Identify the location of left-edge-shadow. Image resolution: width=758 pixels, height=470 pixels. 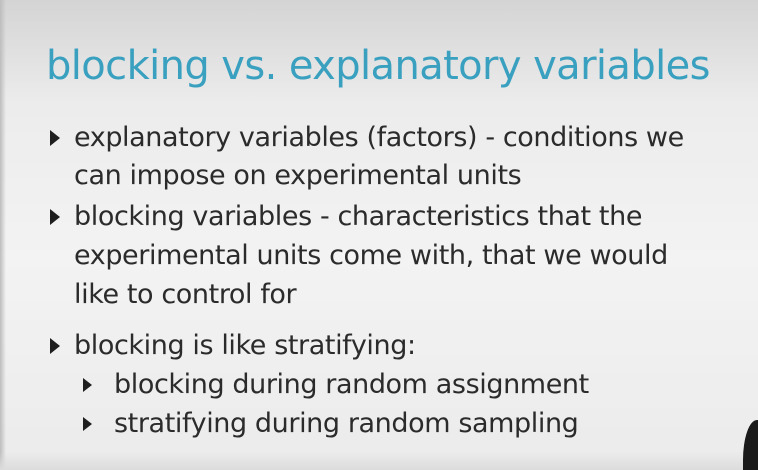
(3, 235).